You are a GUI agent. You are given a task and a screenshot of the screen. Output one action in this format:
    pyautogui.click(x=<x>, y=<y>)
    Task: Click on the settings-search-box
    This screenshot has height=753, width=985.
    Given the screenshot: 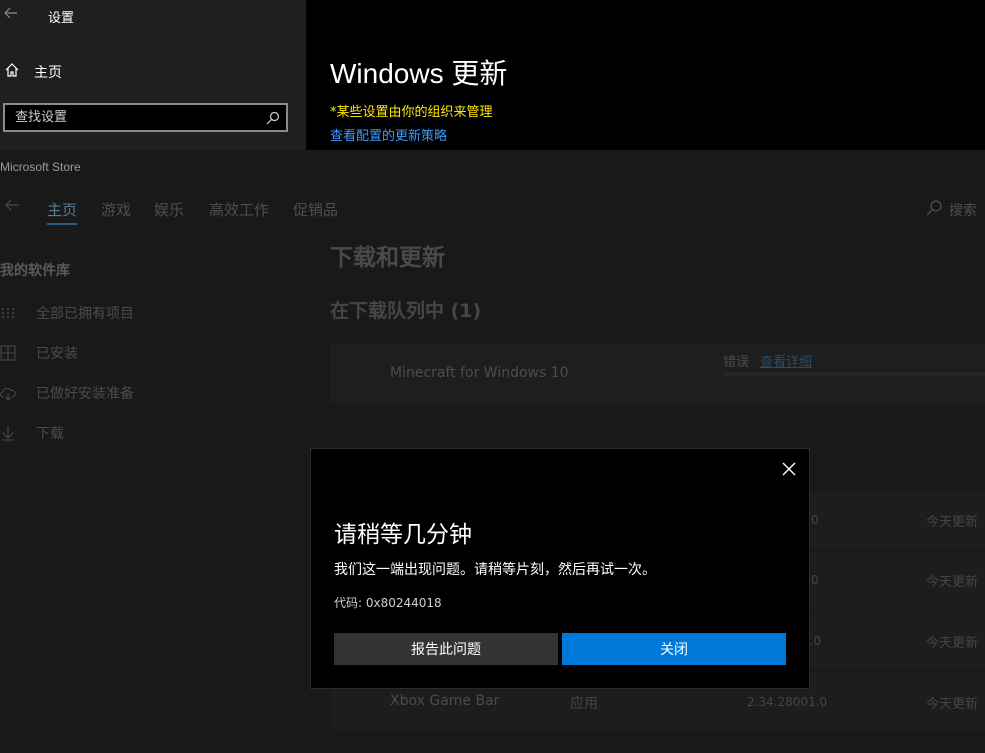 What is the action you would take?
    pyautogui.click(x=145, y=117)
    